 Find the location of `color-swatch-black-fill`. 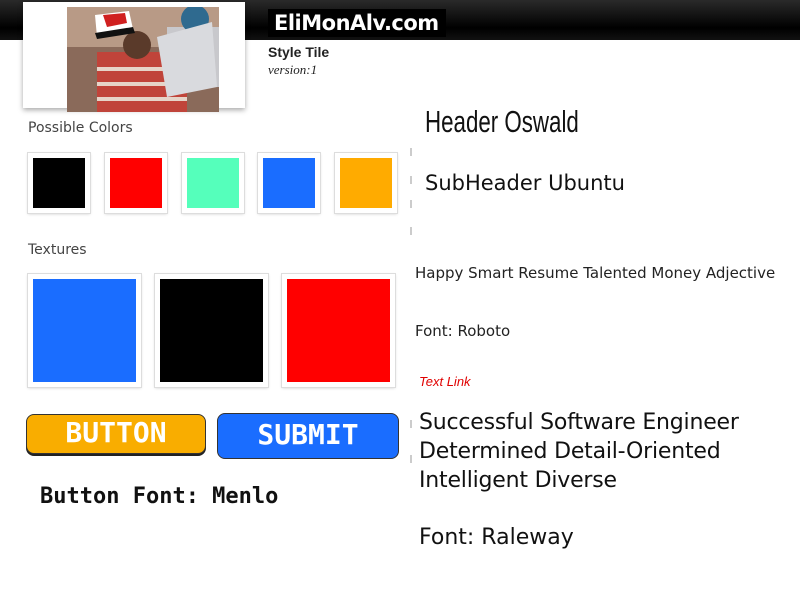

color-swatch-black-fill is located at coordinates (59, 183).